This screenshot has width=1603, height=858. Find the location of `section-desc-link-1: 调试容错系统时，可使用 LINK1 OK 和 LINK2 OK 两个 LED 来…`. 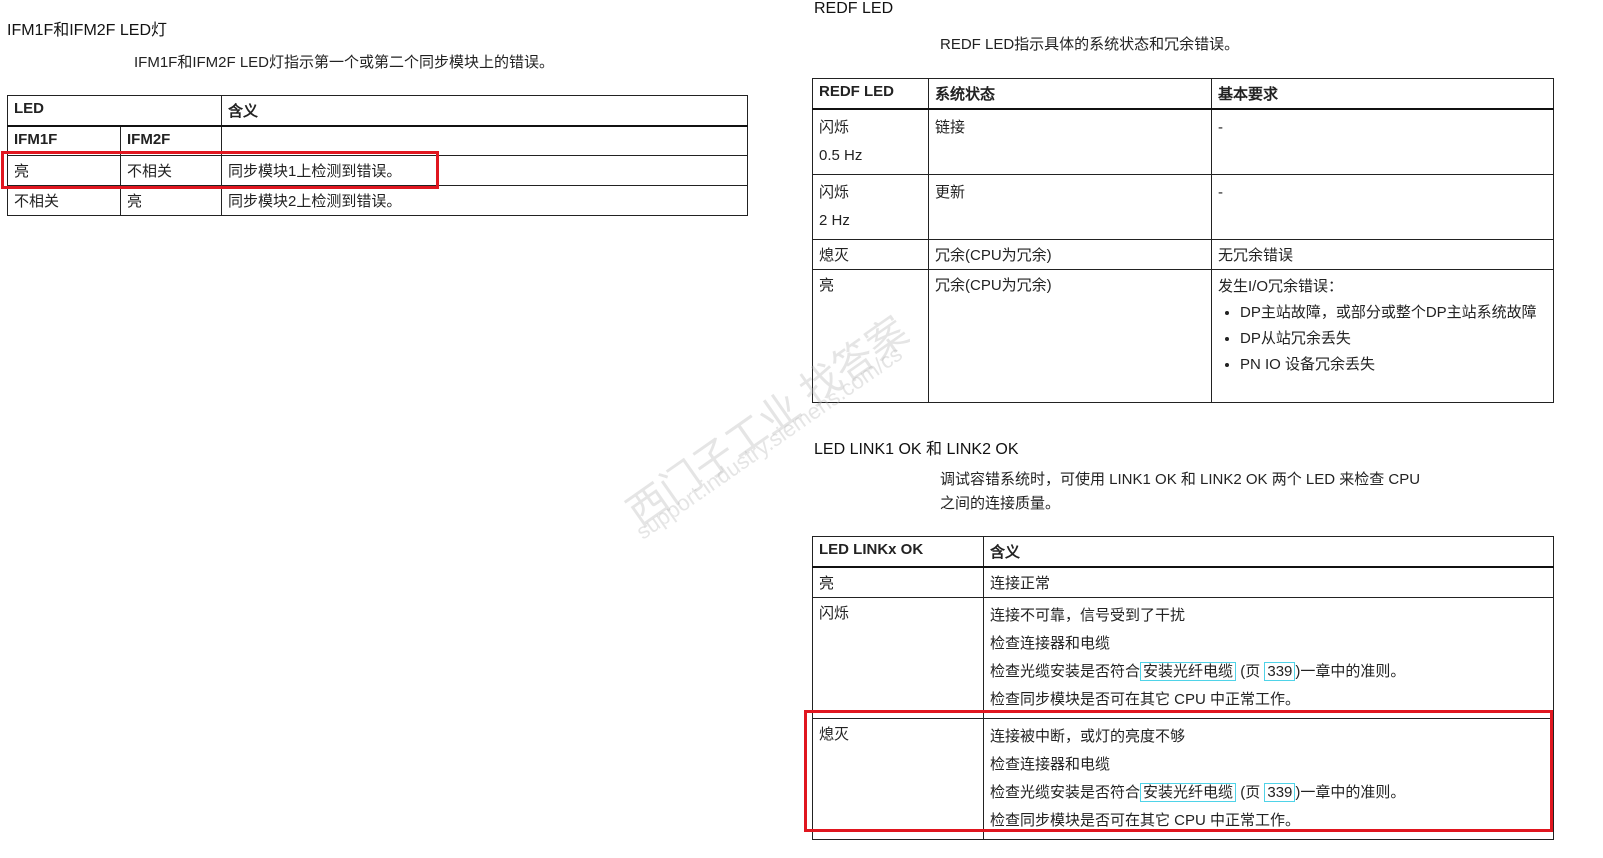

section-desc-link-1: 调试容错系统时，可使用 LINK1 OK 和 LINK2 OK 两个 LED 来… is located at coordinates (1180, 479).